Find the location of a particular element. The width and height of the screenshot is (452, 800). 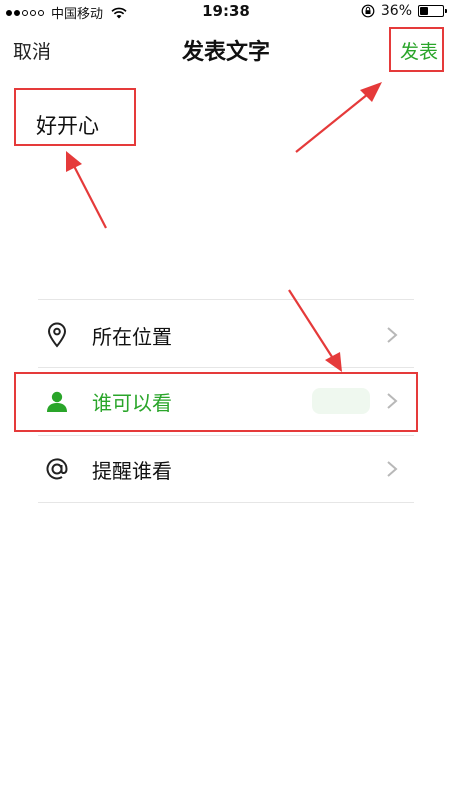

option-mention-label: 提醒谁看 is located at coordinates (132, 470).